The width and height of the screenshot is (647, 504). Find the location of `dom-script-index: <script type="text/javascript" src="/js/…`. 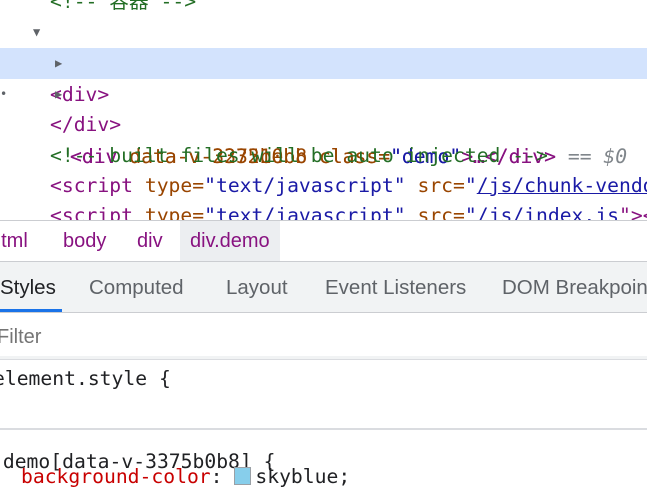

dom-script-index: <script type="text/javascript" src="/js/… is located at coordinates (348, 210).